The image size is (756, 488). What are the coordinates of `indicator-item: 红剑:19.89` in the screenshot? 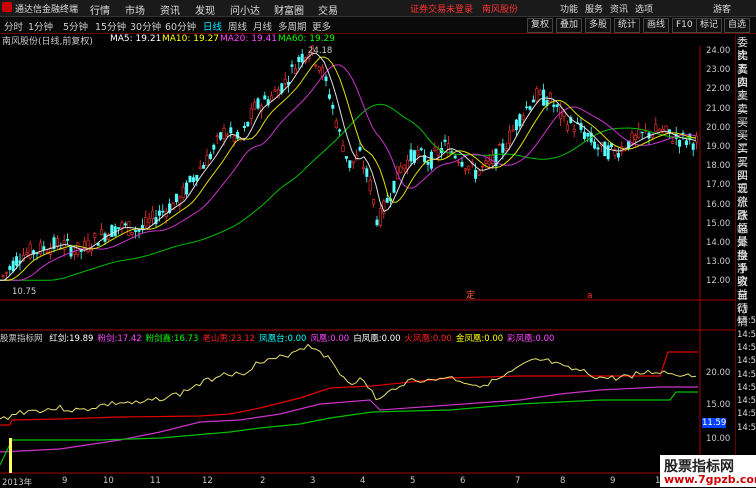 It's located at (71, 339).